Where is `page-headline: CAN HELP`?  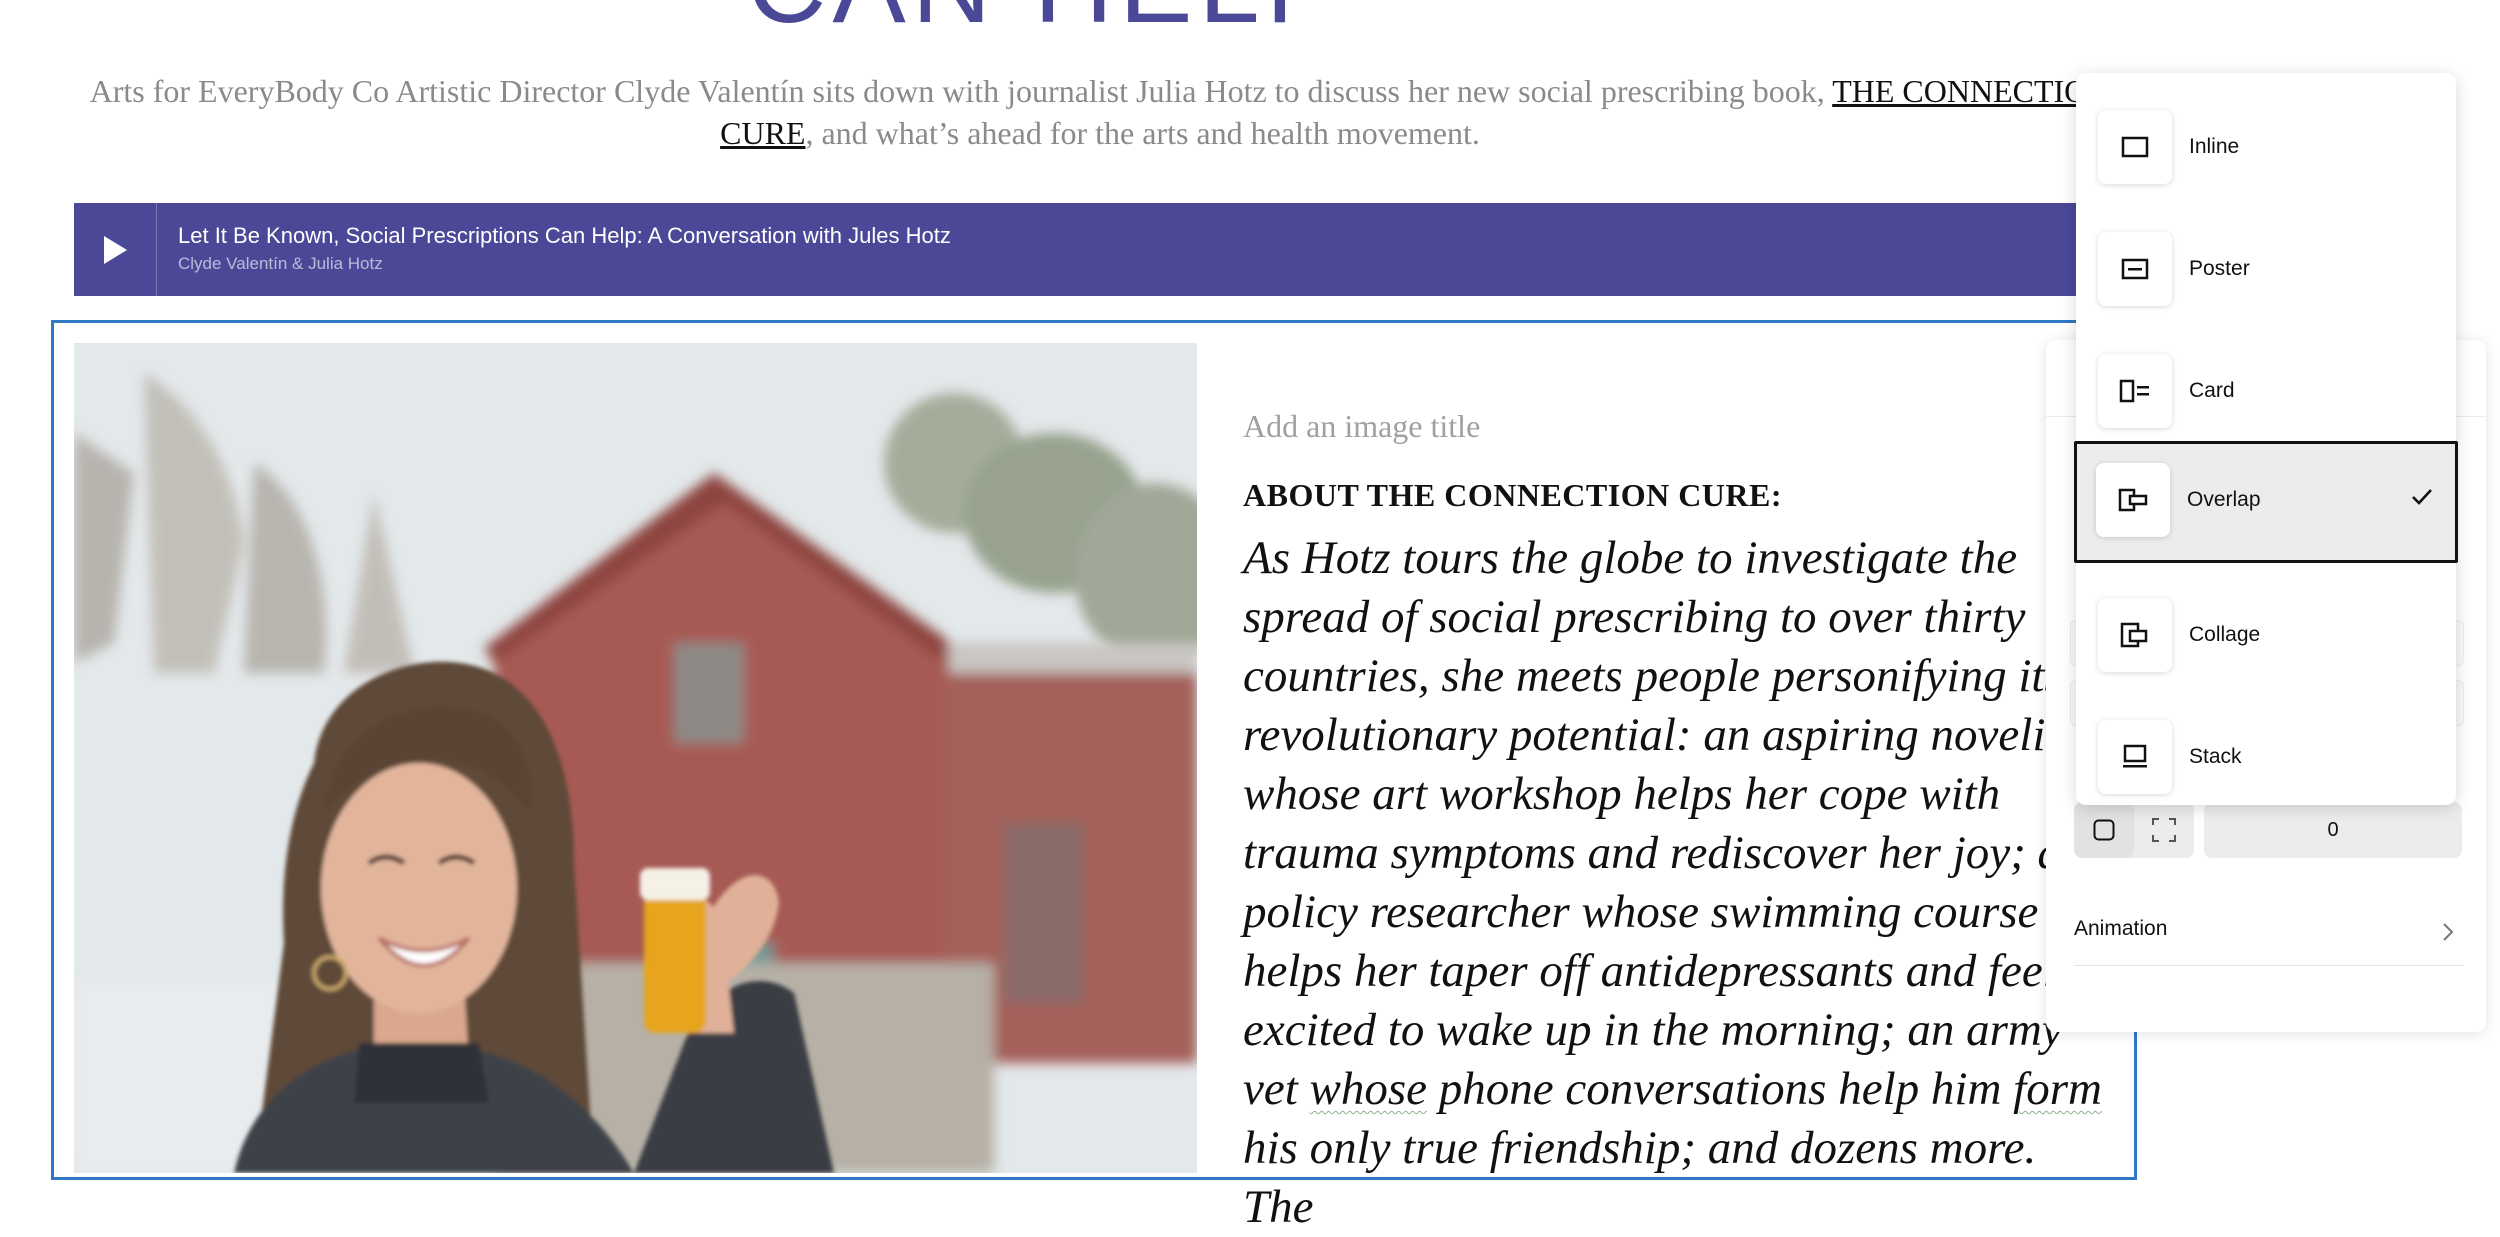
page-headline: CAN HELP is located at coordinates (1046, 20).